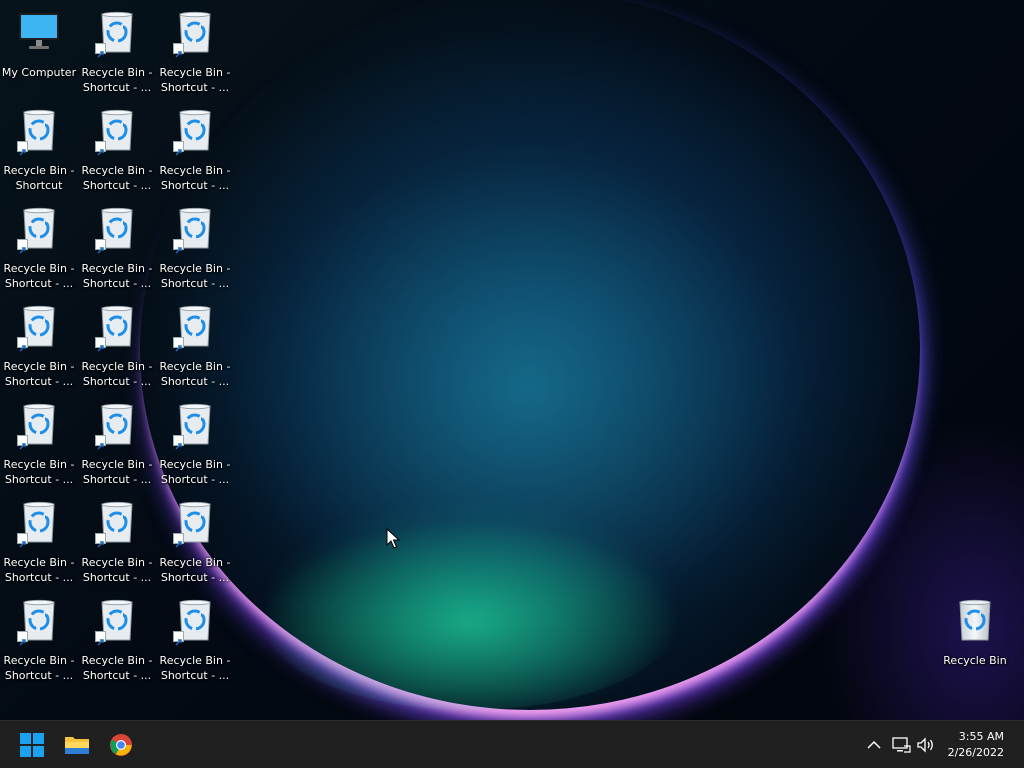  I want to click on volume-icon, so click(926, 745).